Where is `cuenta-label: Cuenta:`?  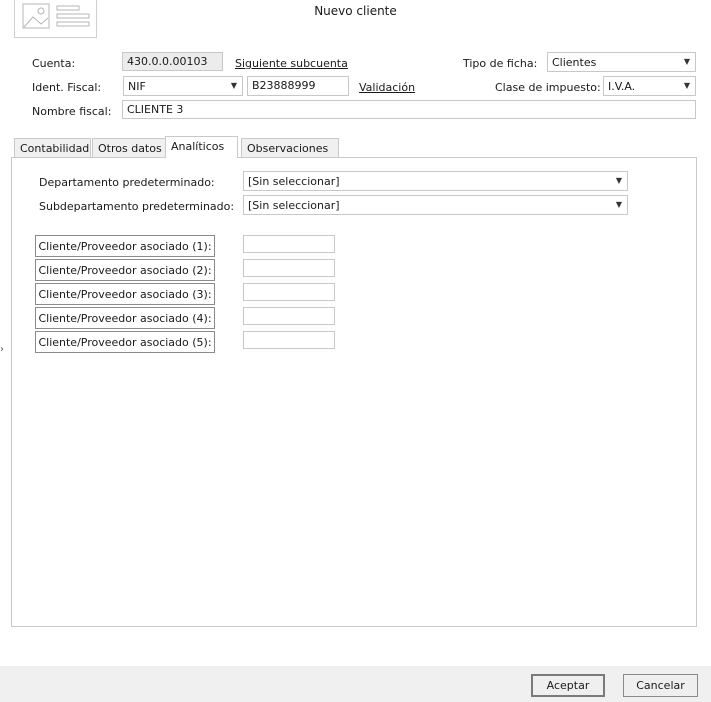
cuenta-label: Cuenta: is located at coordinates (54, 63).